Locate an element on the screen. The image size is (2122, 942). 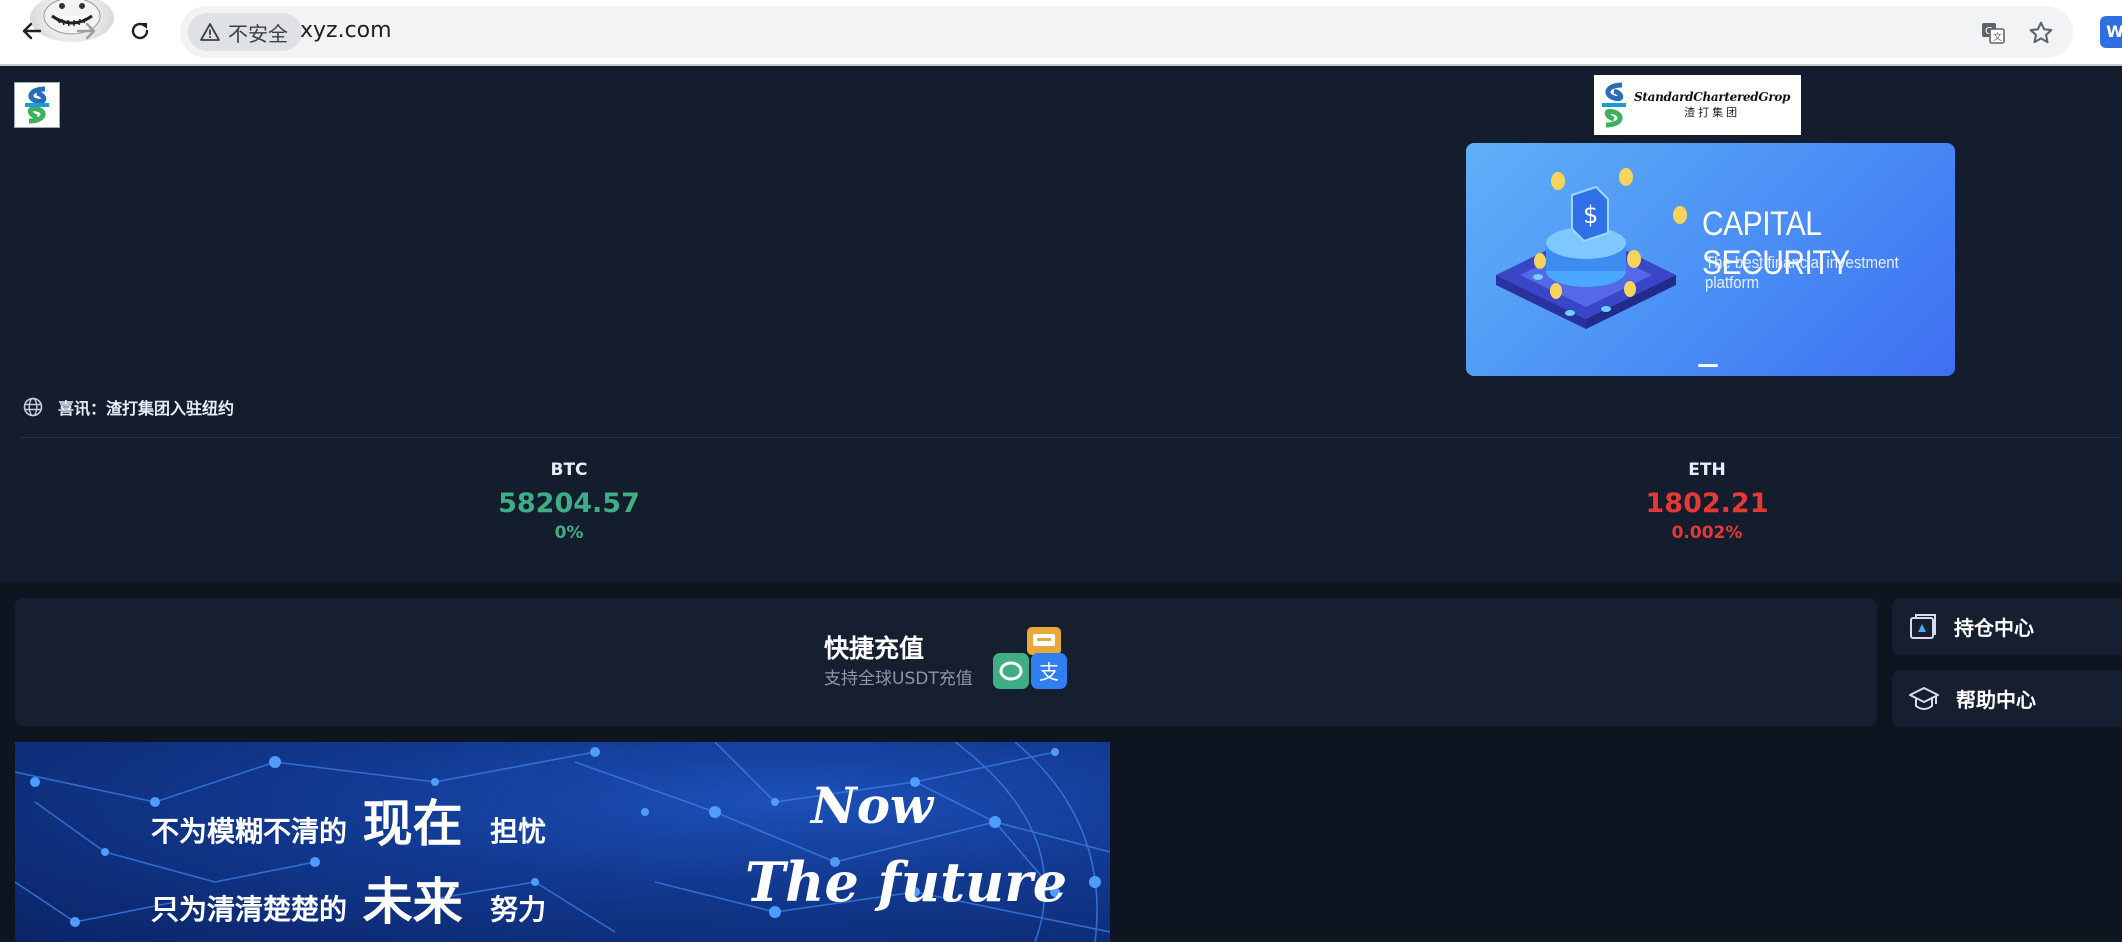
ticker-price: 58204.57 is located at coordinates (569, 503).